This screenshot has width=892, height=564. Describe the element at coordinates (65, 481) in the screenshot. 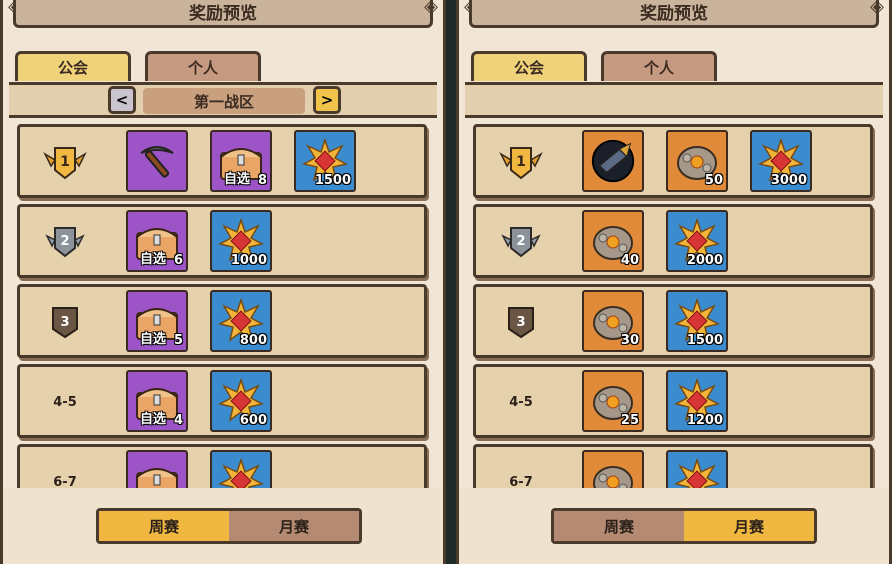

I see `rank-range-label: 6-7` at that location.